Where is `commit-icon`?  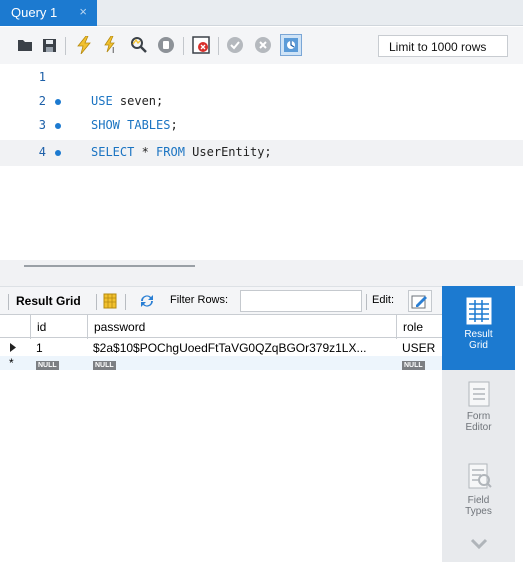 commit-icon is located at coordinates (235, 45).